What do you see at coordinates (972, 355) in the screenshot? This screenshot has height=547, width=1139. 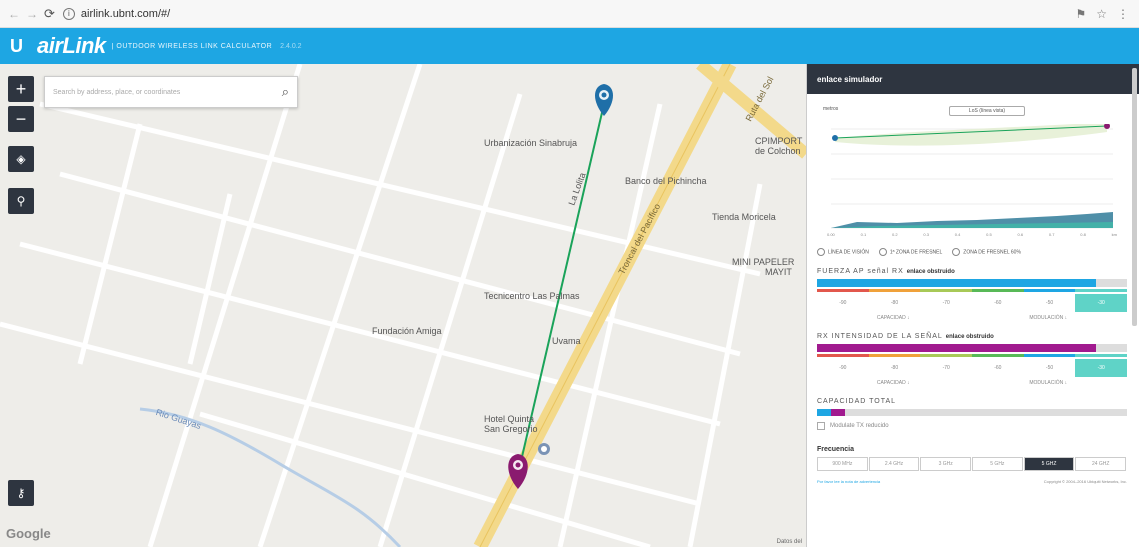 I see `rx-signal-scale` at bounding box center [972, 355].